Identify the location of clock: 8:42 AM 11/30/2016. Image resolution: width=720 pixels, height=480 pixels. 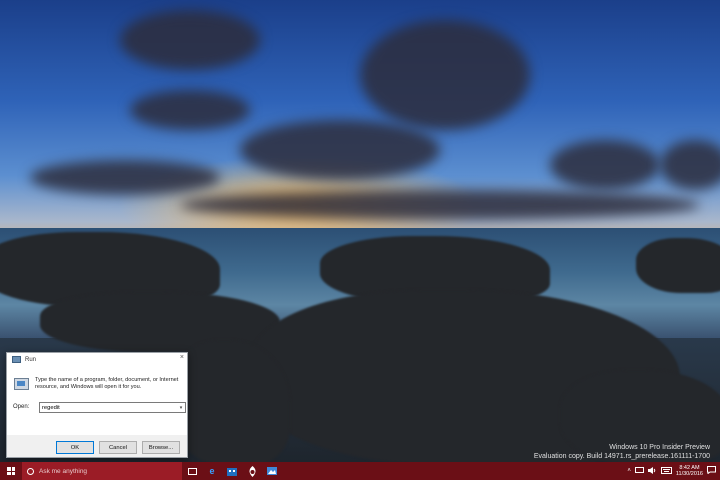
(689, 471).